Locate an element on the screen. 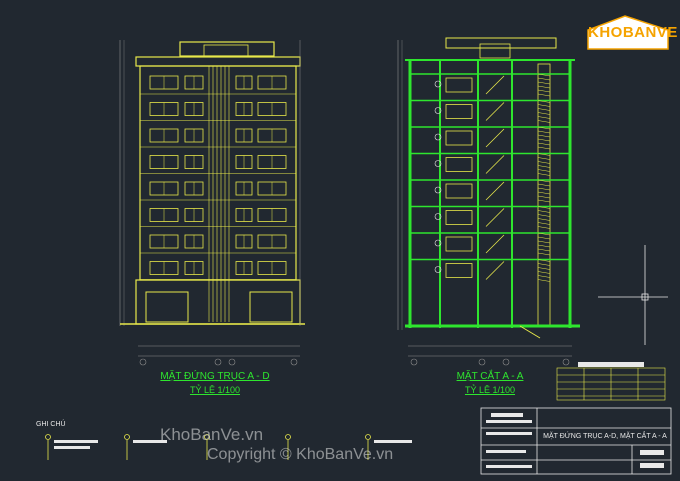 The height and width of the screenshot is (481, 680). elevation-title: MẶT ĐỨNG TRỤC A - D is located at coordinates (215, 376).